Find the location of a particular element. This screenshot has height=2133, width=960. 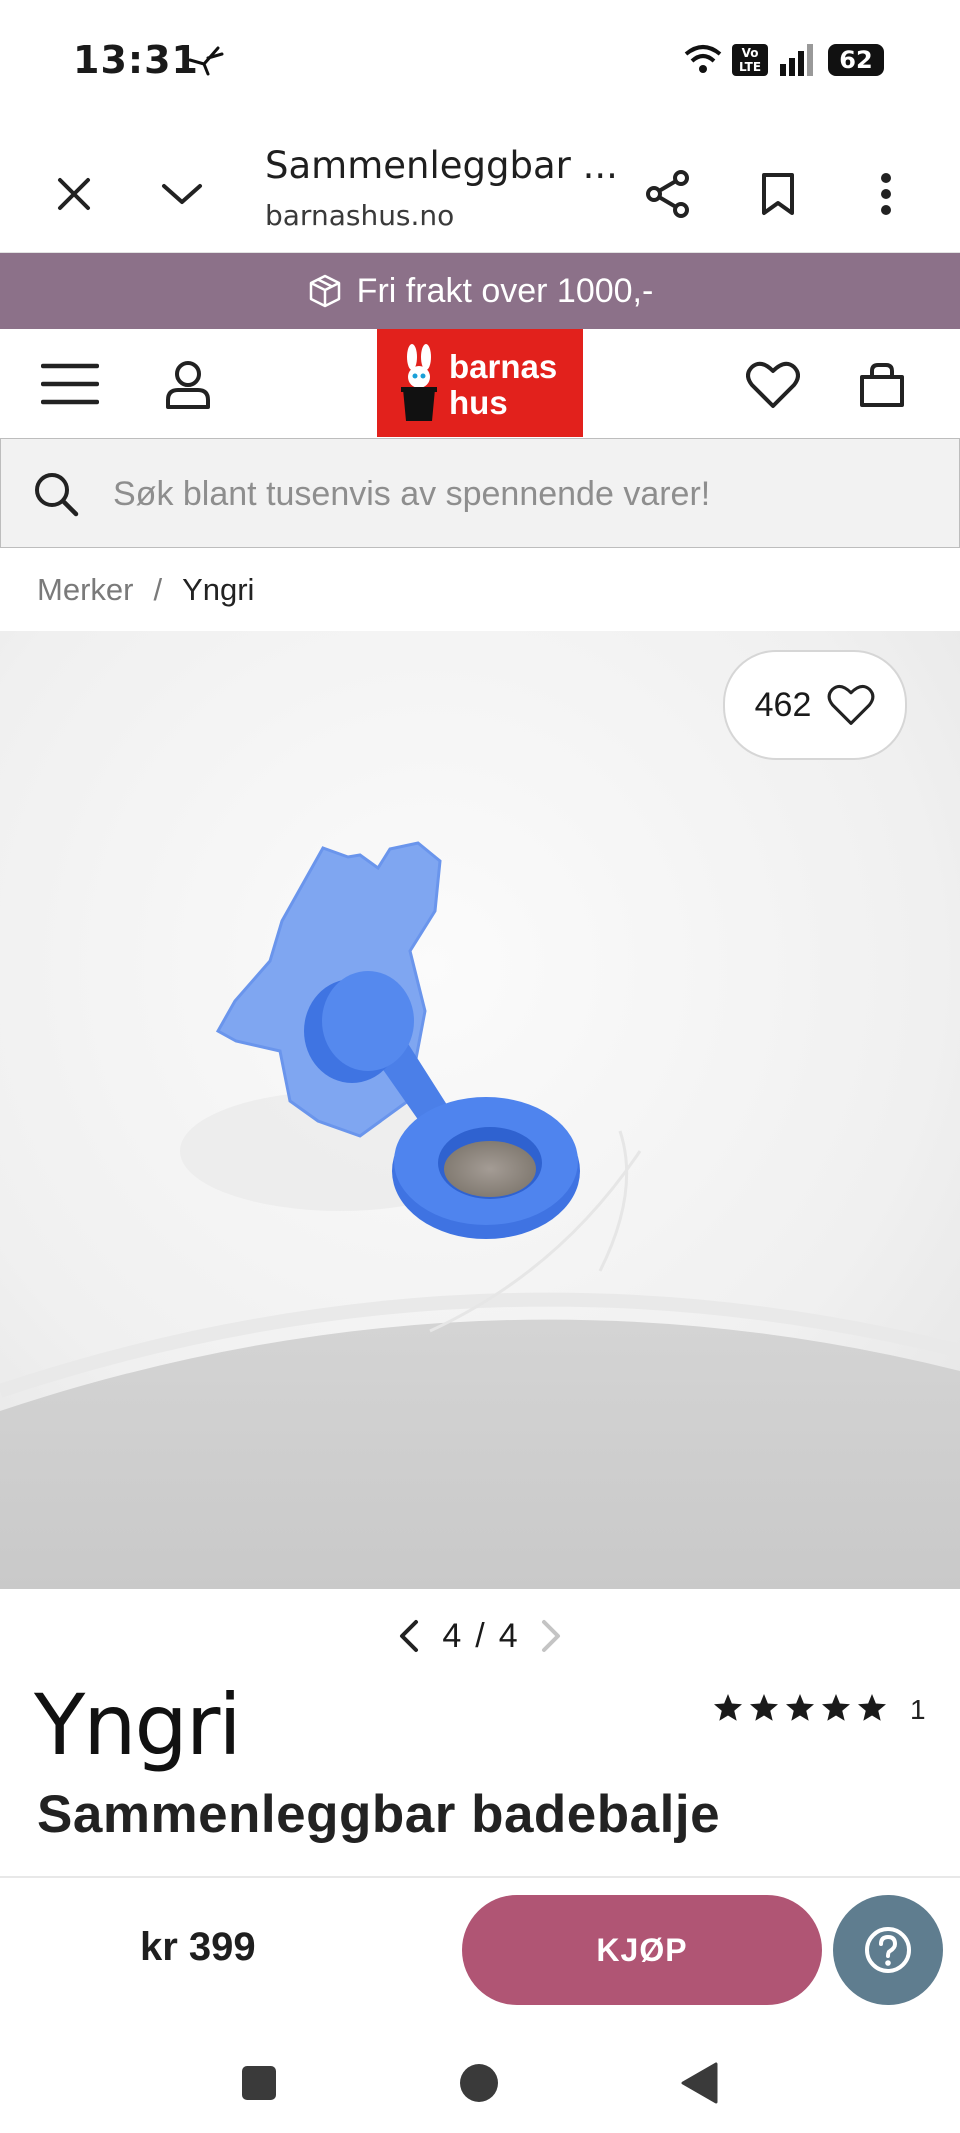

product-price: kr 399 is located at coordinates (198, 1947).